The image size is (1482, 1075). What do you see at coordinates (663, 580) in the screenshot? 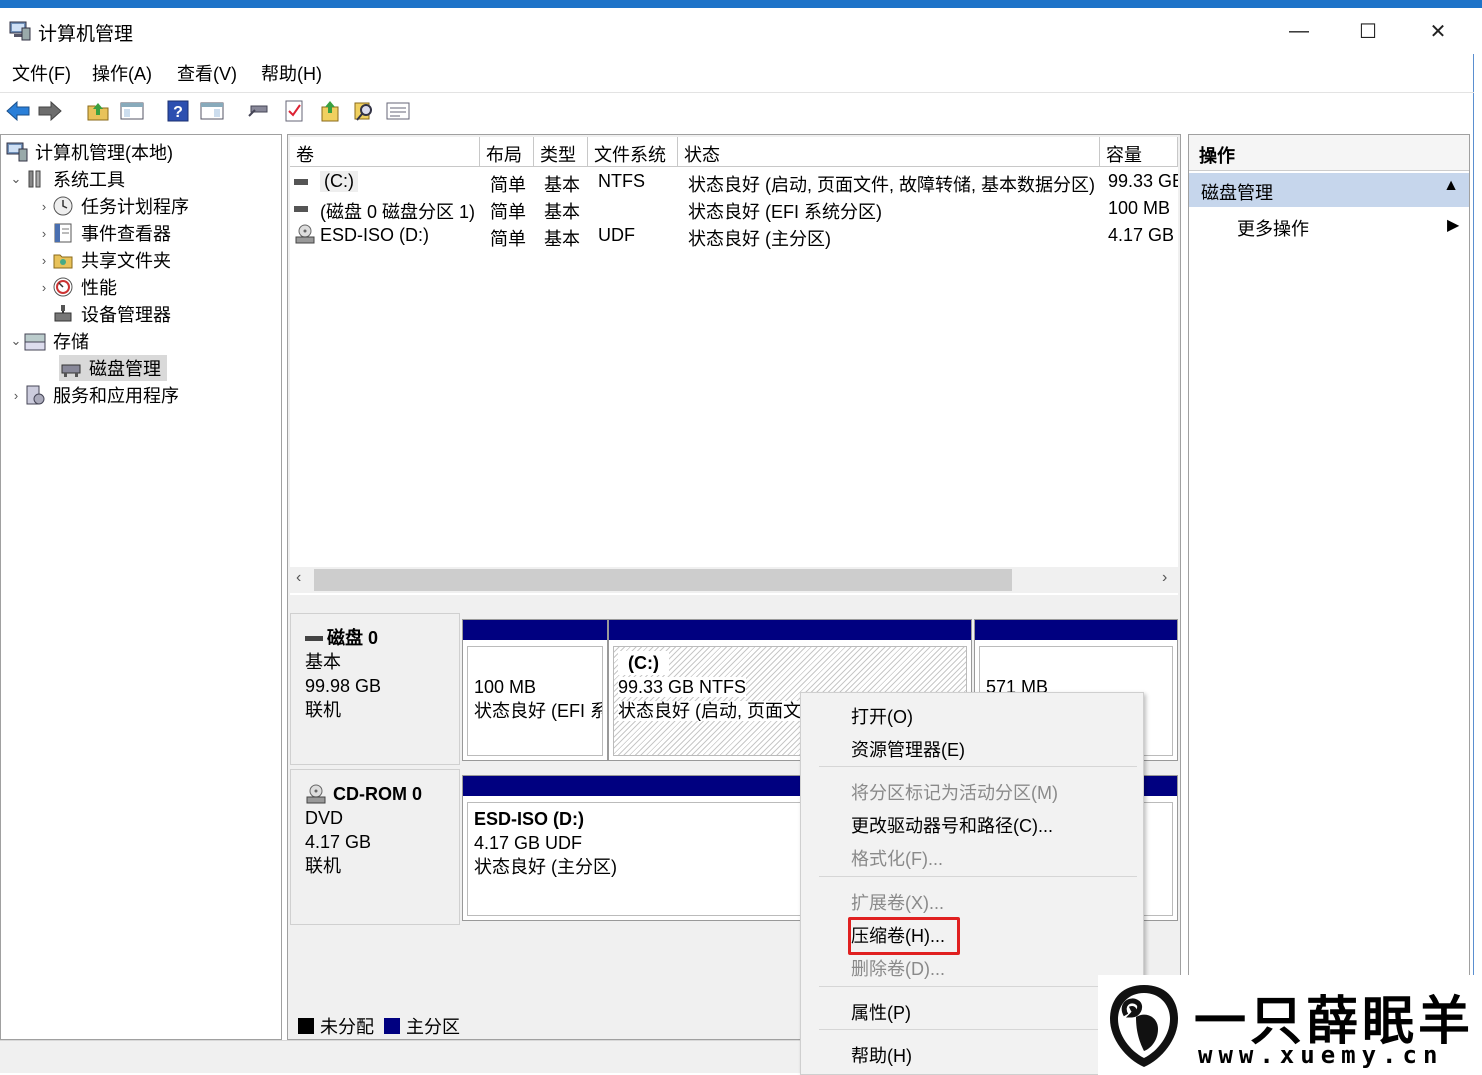
I see `scrollbar-thumb` at bounding box center [663, 580].